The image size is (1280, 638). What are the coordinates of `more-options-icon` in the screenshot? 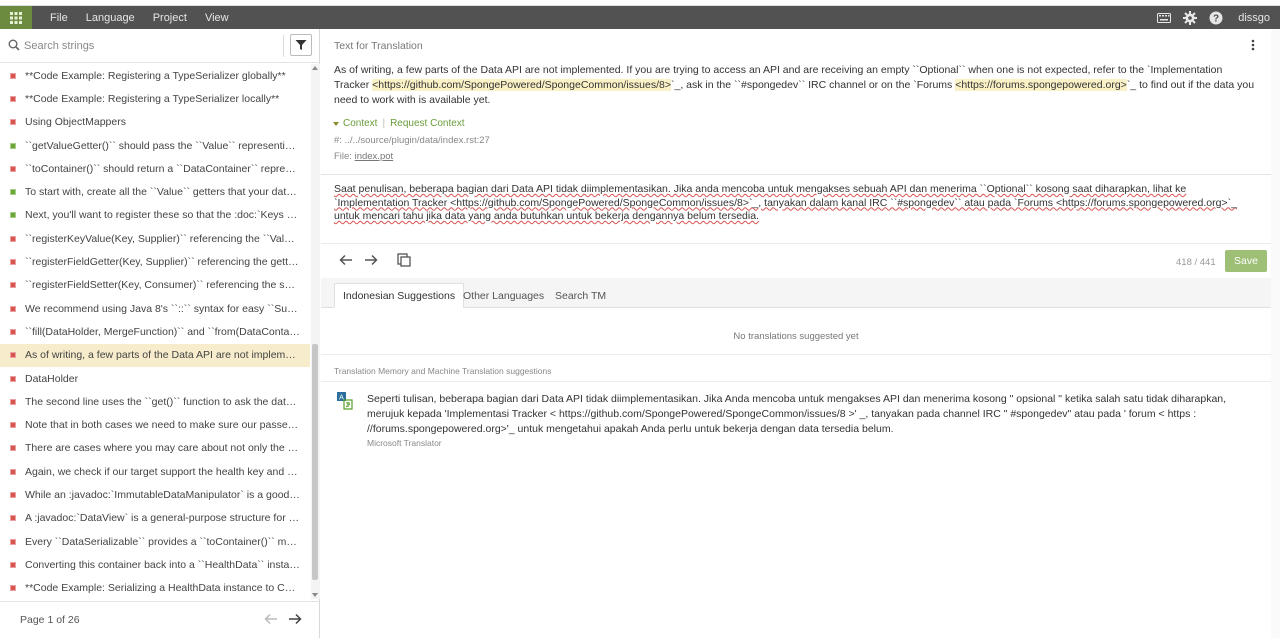 It's located at (1253, 46).